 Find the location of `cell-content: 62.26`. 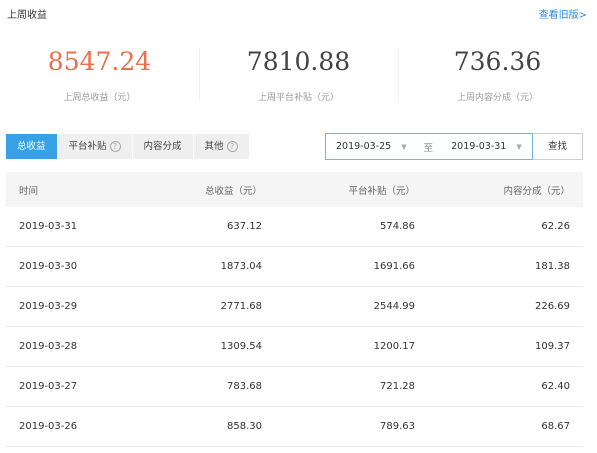

cell-content: 62.26 is located at coordinates (555, 226).